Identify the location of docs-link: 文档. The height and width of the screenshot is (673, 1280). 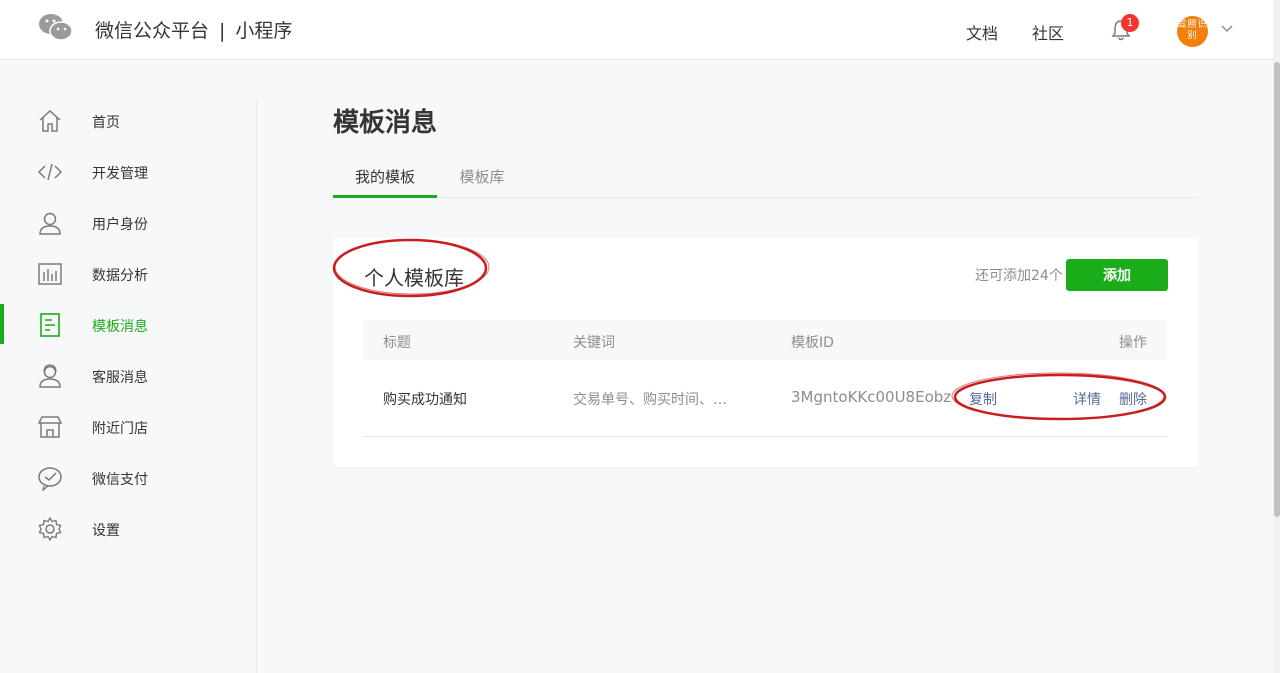
(982, 32).